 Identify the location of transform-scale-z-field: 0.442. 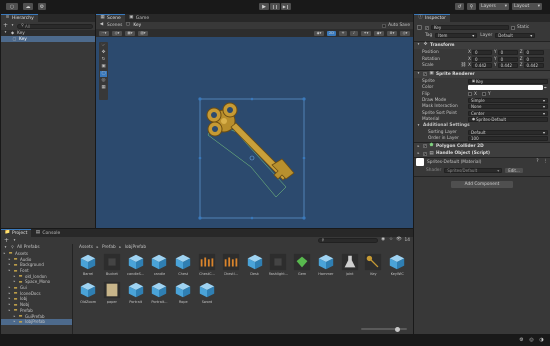
(533, 66).